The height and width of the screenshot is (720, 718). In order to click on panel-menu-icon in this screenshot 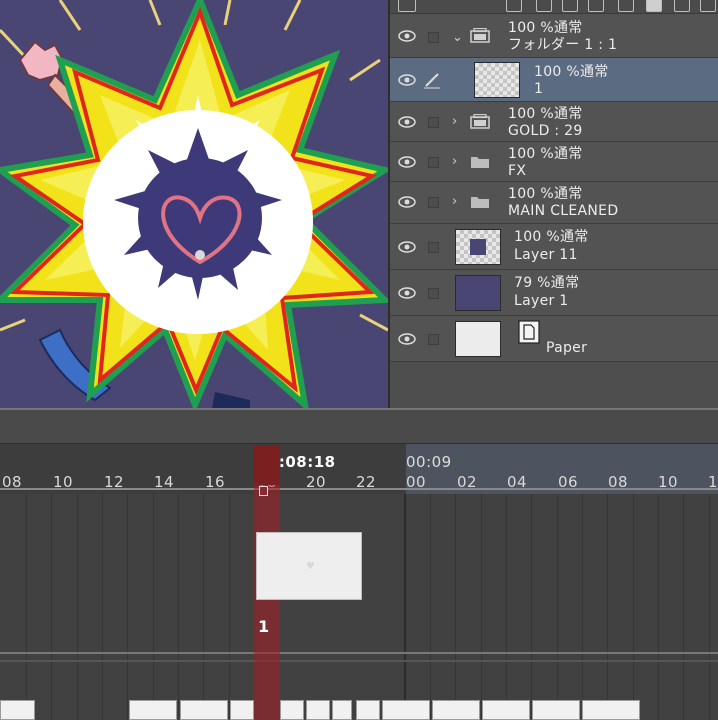, I will do `click(407, 6)`.